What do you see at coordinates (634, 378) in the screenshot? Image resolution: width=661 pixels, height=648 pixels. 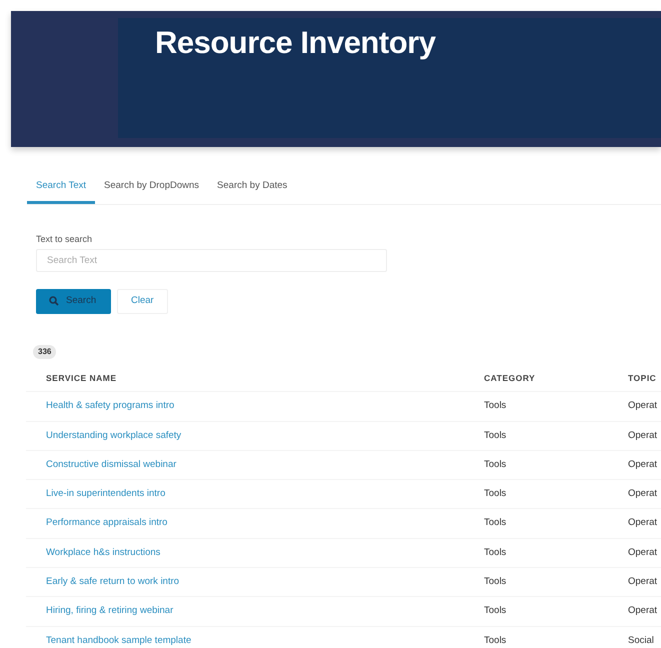 I see `column-header: TOPIC` at bounding box center [634, 378].